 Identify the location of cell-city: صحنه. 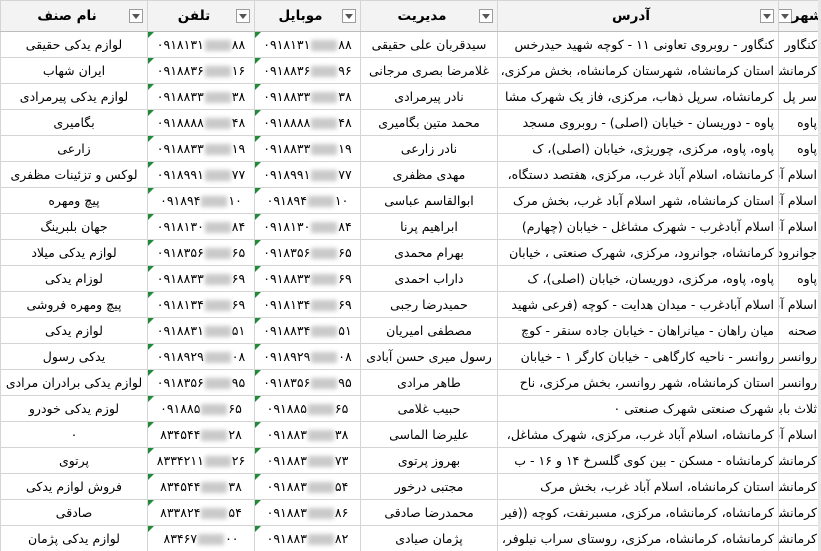
(799, 330).